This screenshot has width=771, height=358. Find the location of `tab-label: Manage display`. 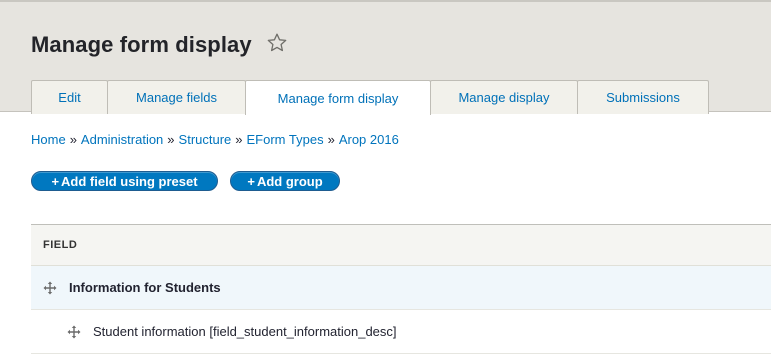

tab-label: Manage display is located at coordinates (504, 97).